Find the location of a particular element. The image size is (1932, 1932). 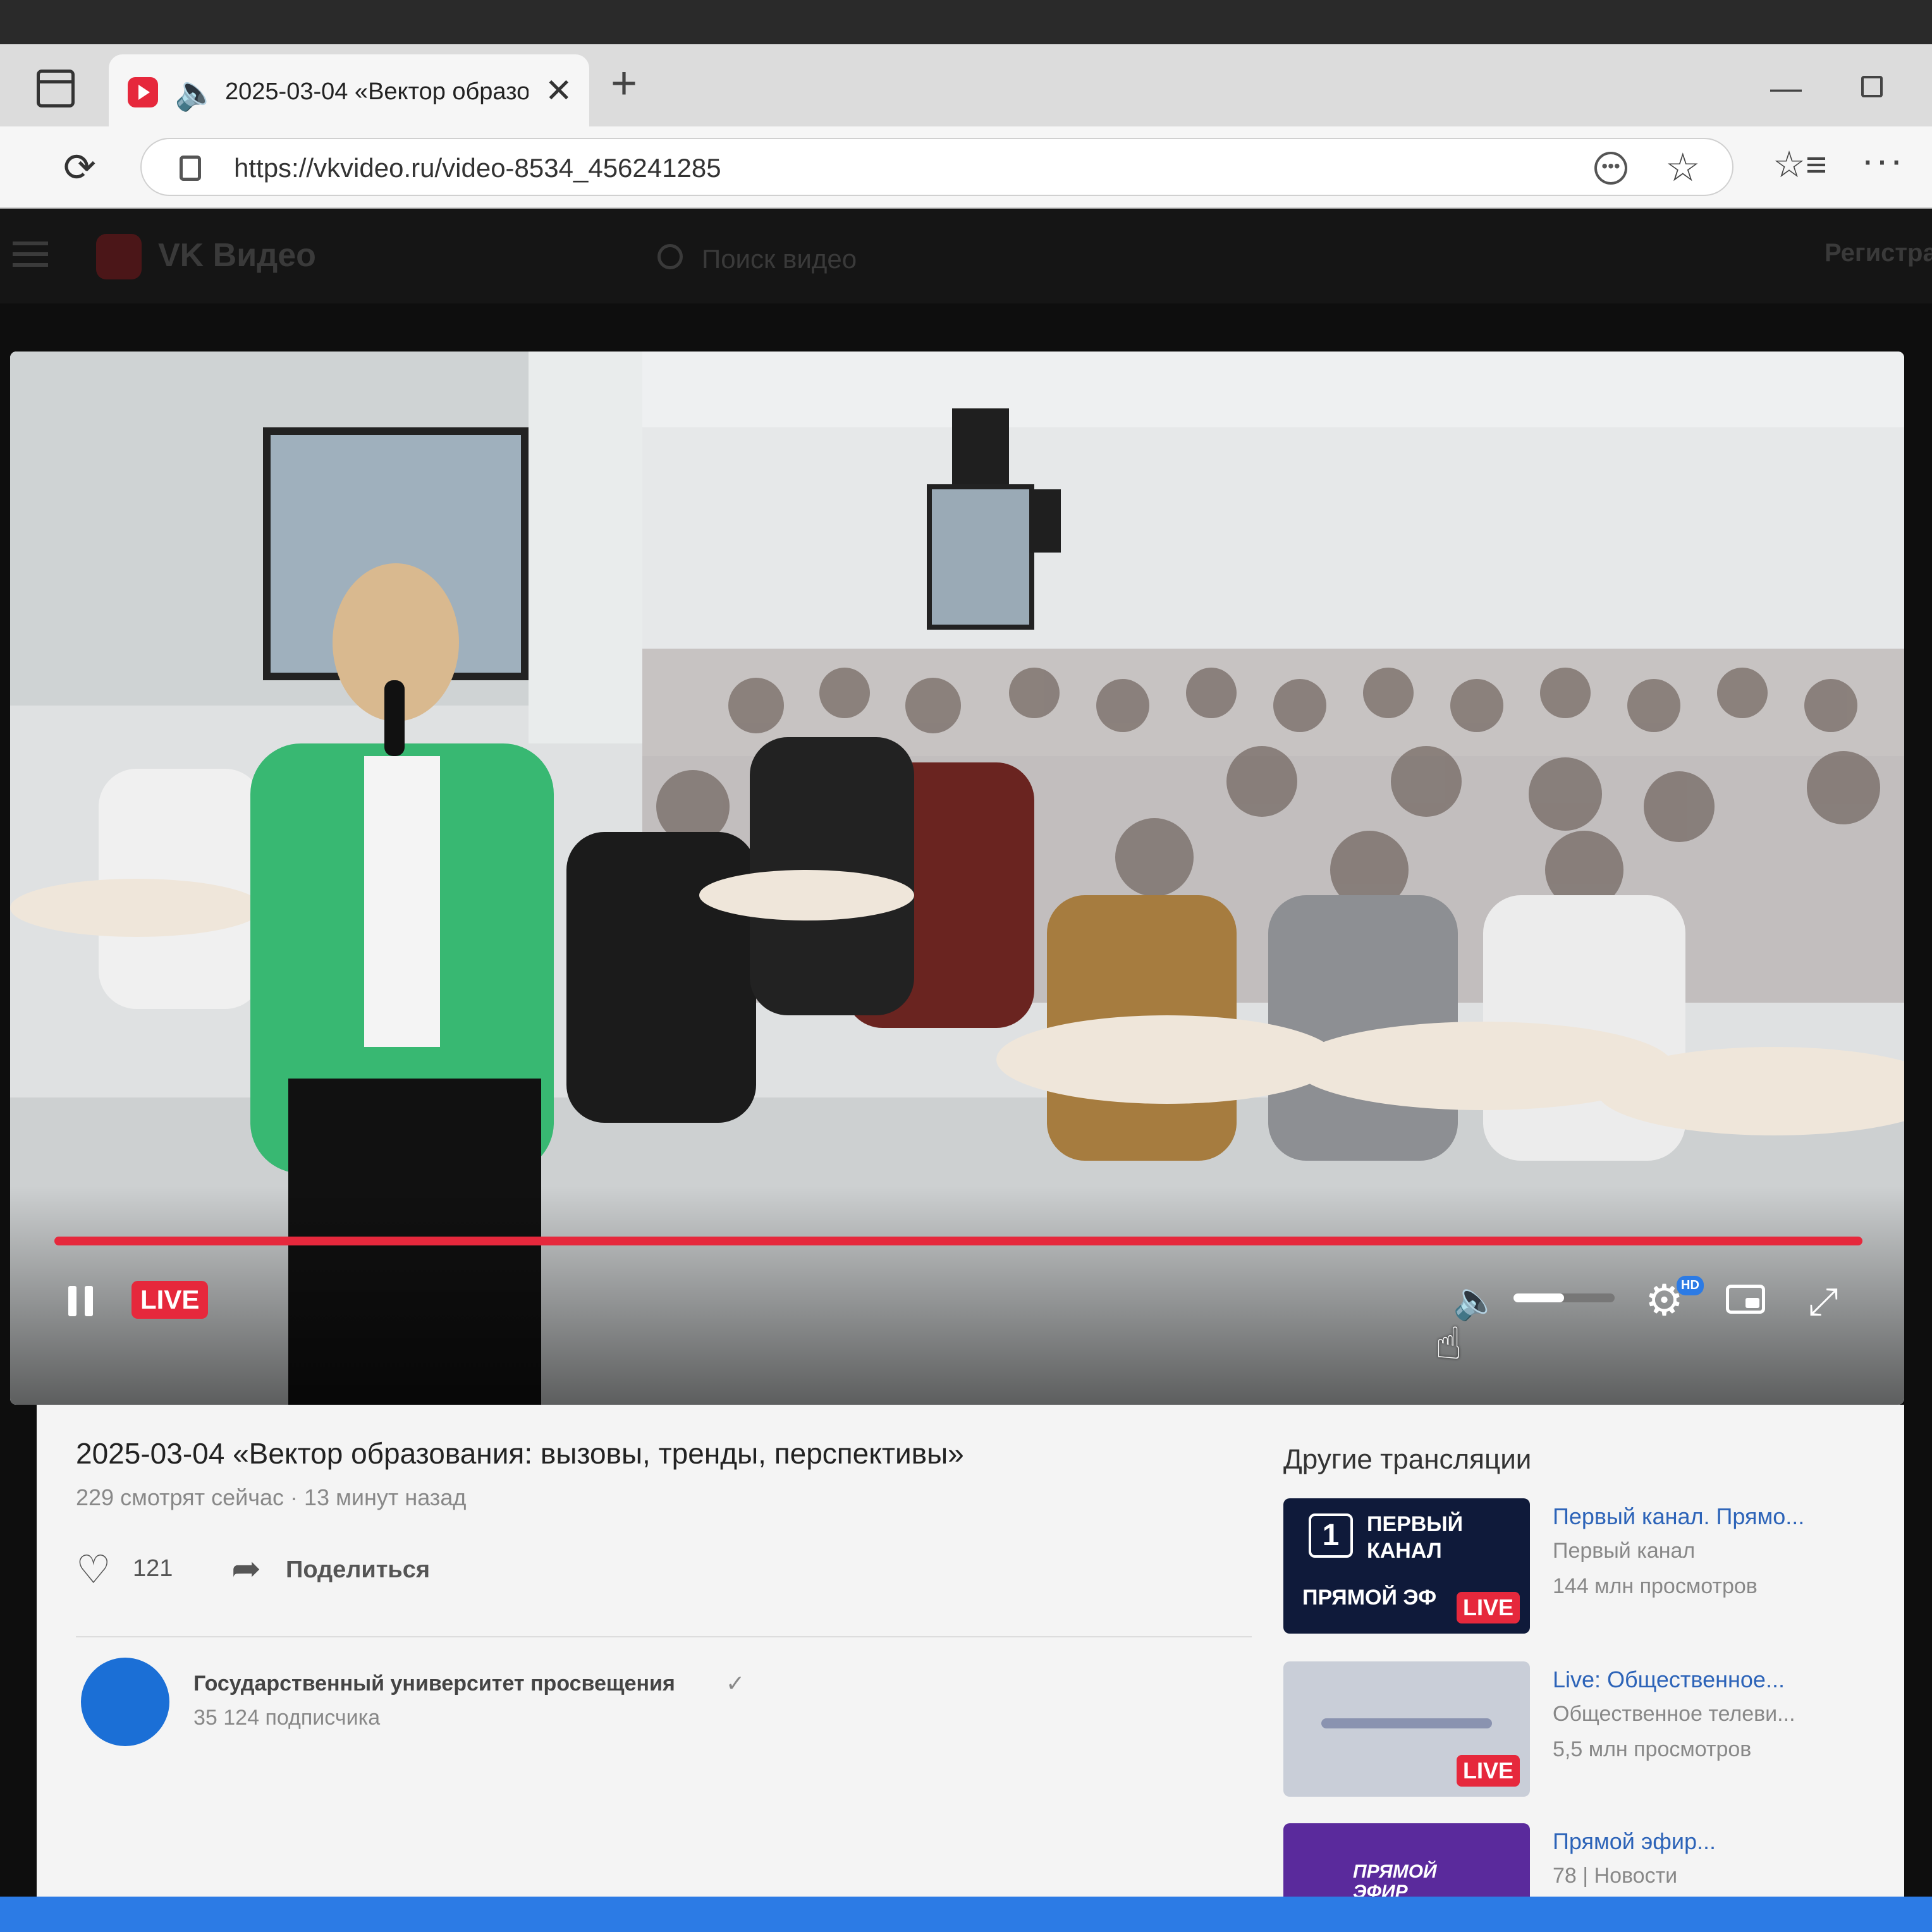

channel-subscribers: 35 124 подписчика is located at coordinates (287, 1718).